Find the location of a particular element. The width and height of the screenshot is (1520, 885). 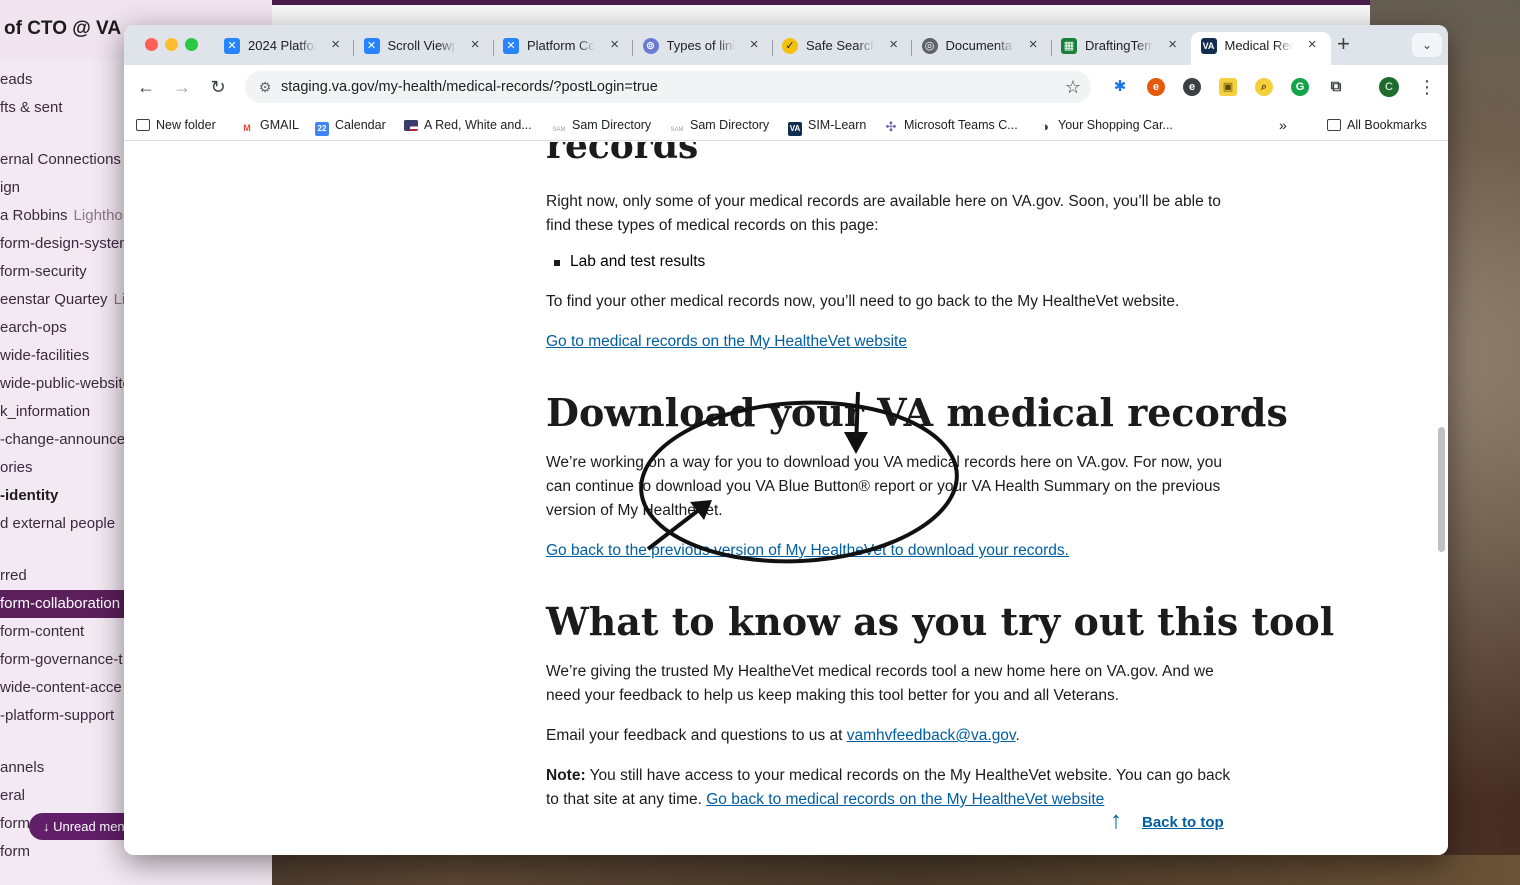

new-tab-button: + is located at coordinates (1343, 44).